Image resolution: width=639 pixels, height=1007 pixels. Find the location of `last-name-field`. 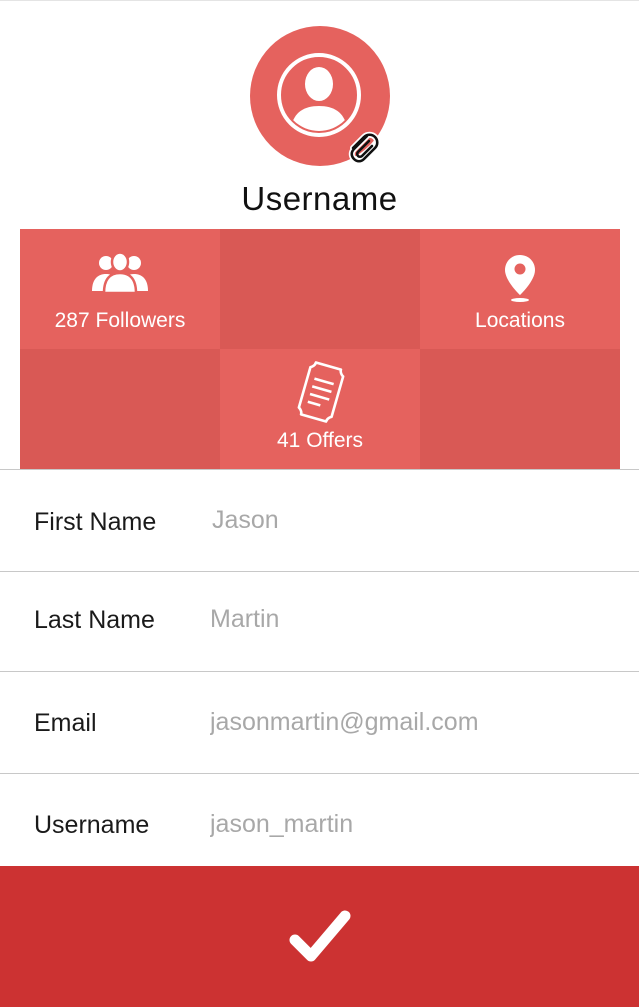

last-name-field is located at coordinates (410, 619).